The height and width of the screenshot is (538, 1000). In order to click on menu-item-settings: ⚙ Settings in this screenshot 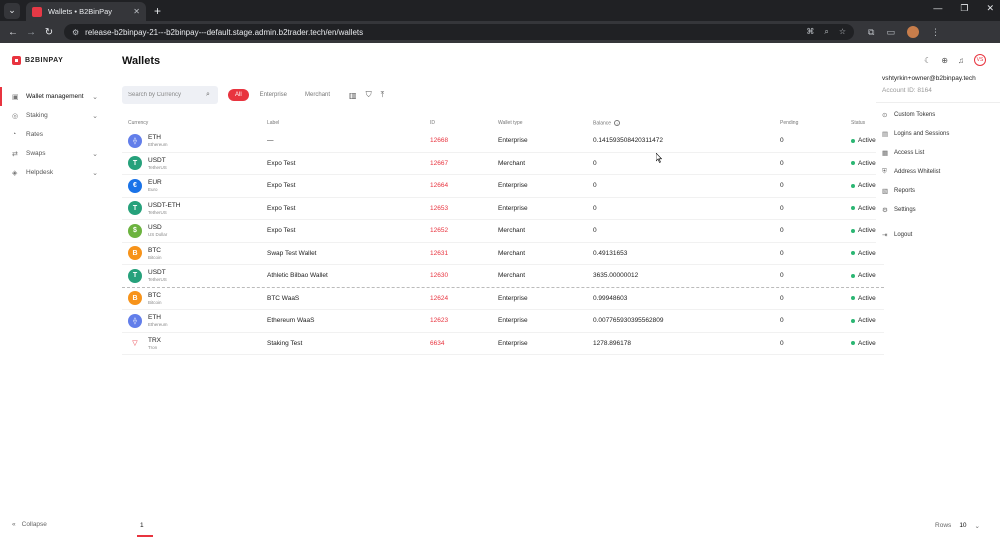, I will do `click(938, 209)`.